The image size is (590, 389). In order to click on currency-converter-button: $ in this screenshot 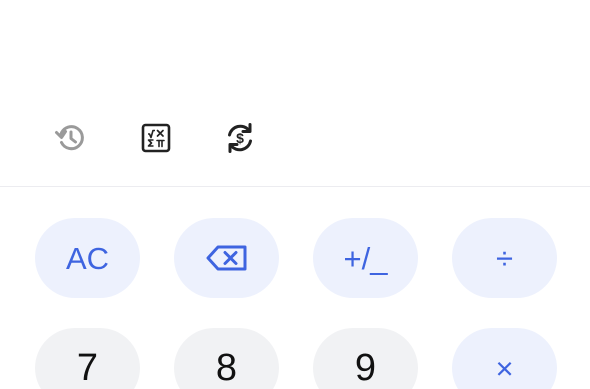, I will do `click(240, 138)`.